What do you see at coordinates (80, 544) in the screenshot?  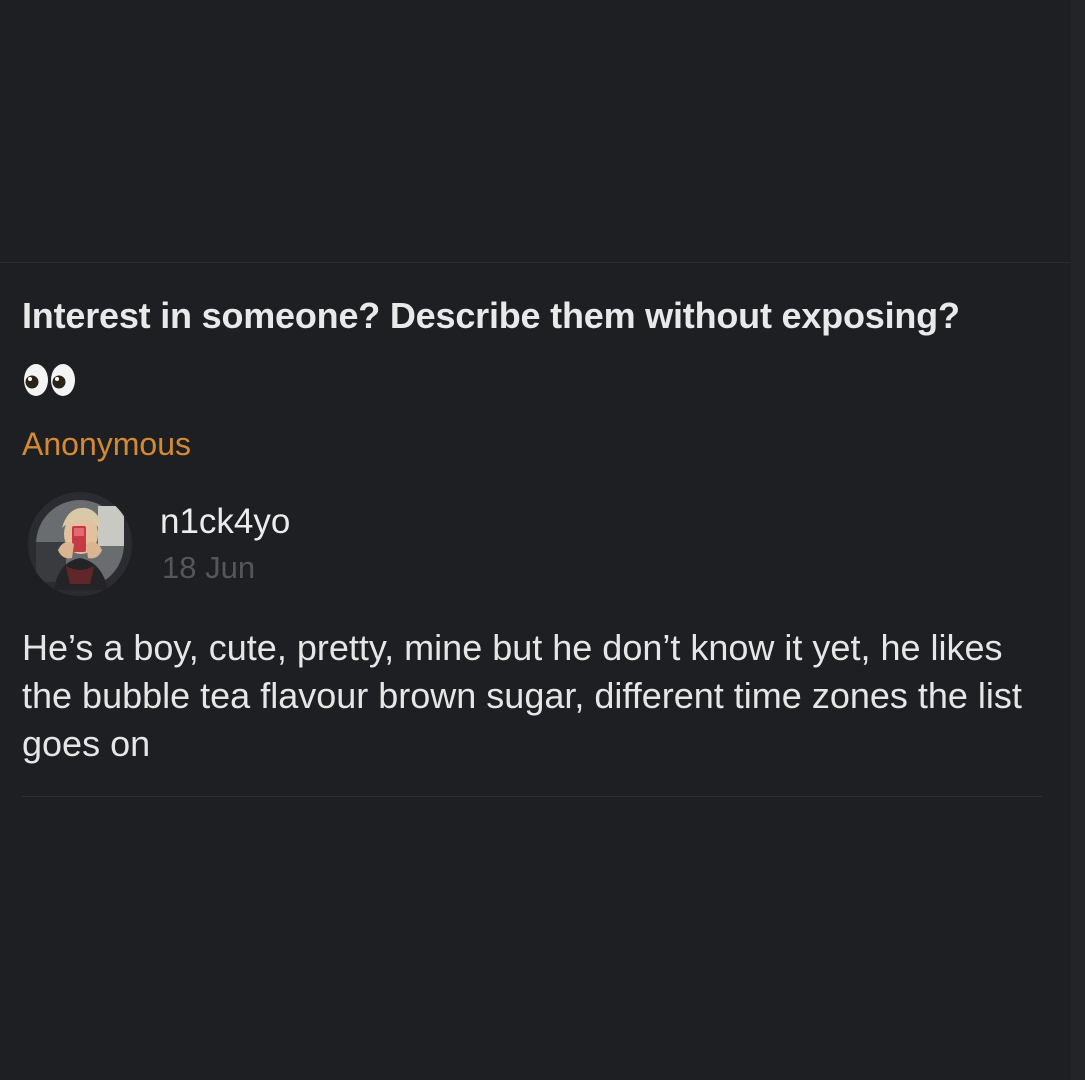 I see `user-avatar` at bounding box center [80, 544].